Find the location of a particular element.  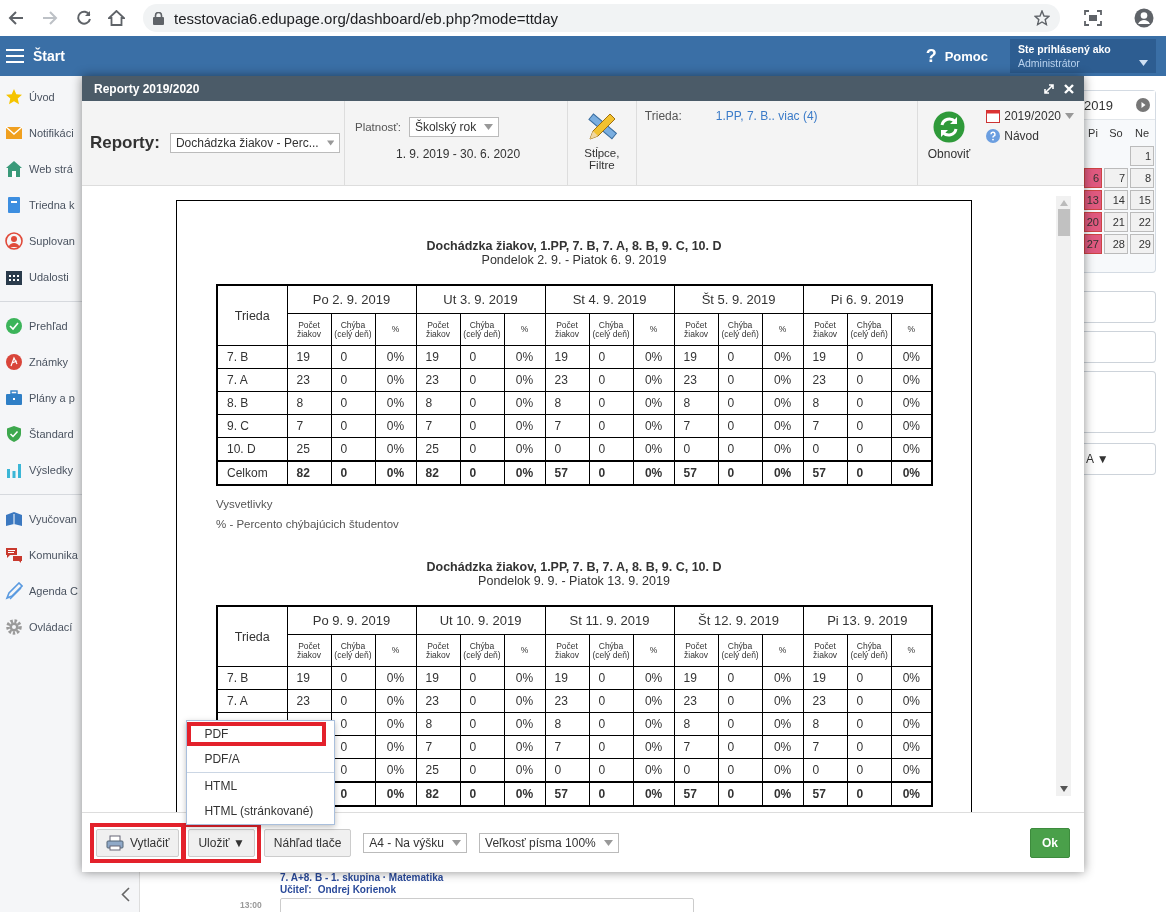

sidebar-item: Výsledky is located at coordinates (69, 470).